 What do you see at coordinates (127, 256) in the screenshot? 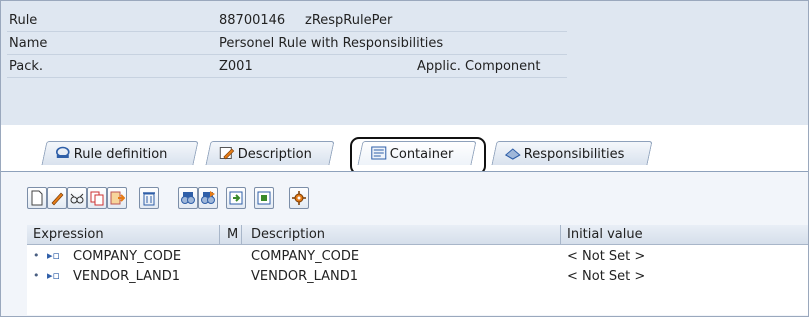
I see `cell-expression: COMPANY_CODE` at bounding box center [127, 256].